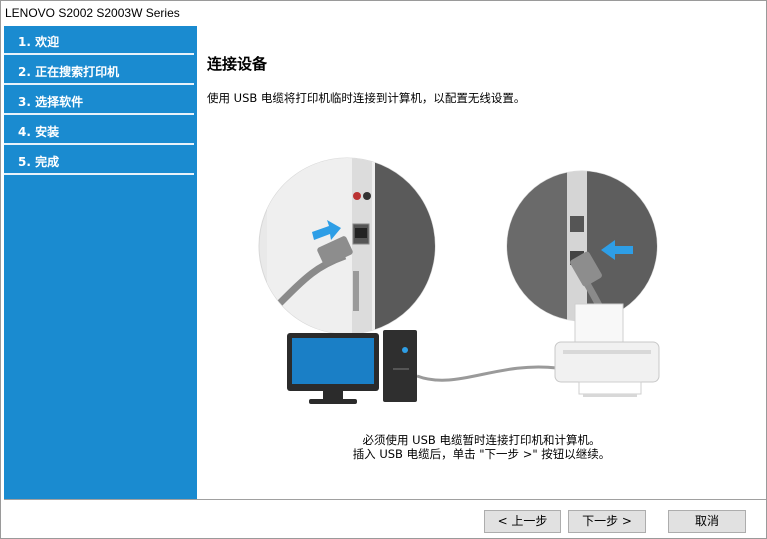 Image resolution: width=767 pixels, height=539 pixels. I want to click on page-title: 连接设备, so click(237, 64).